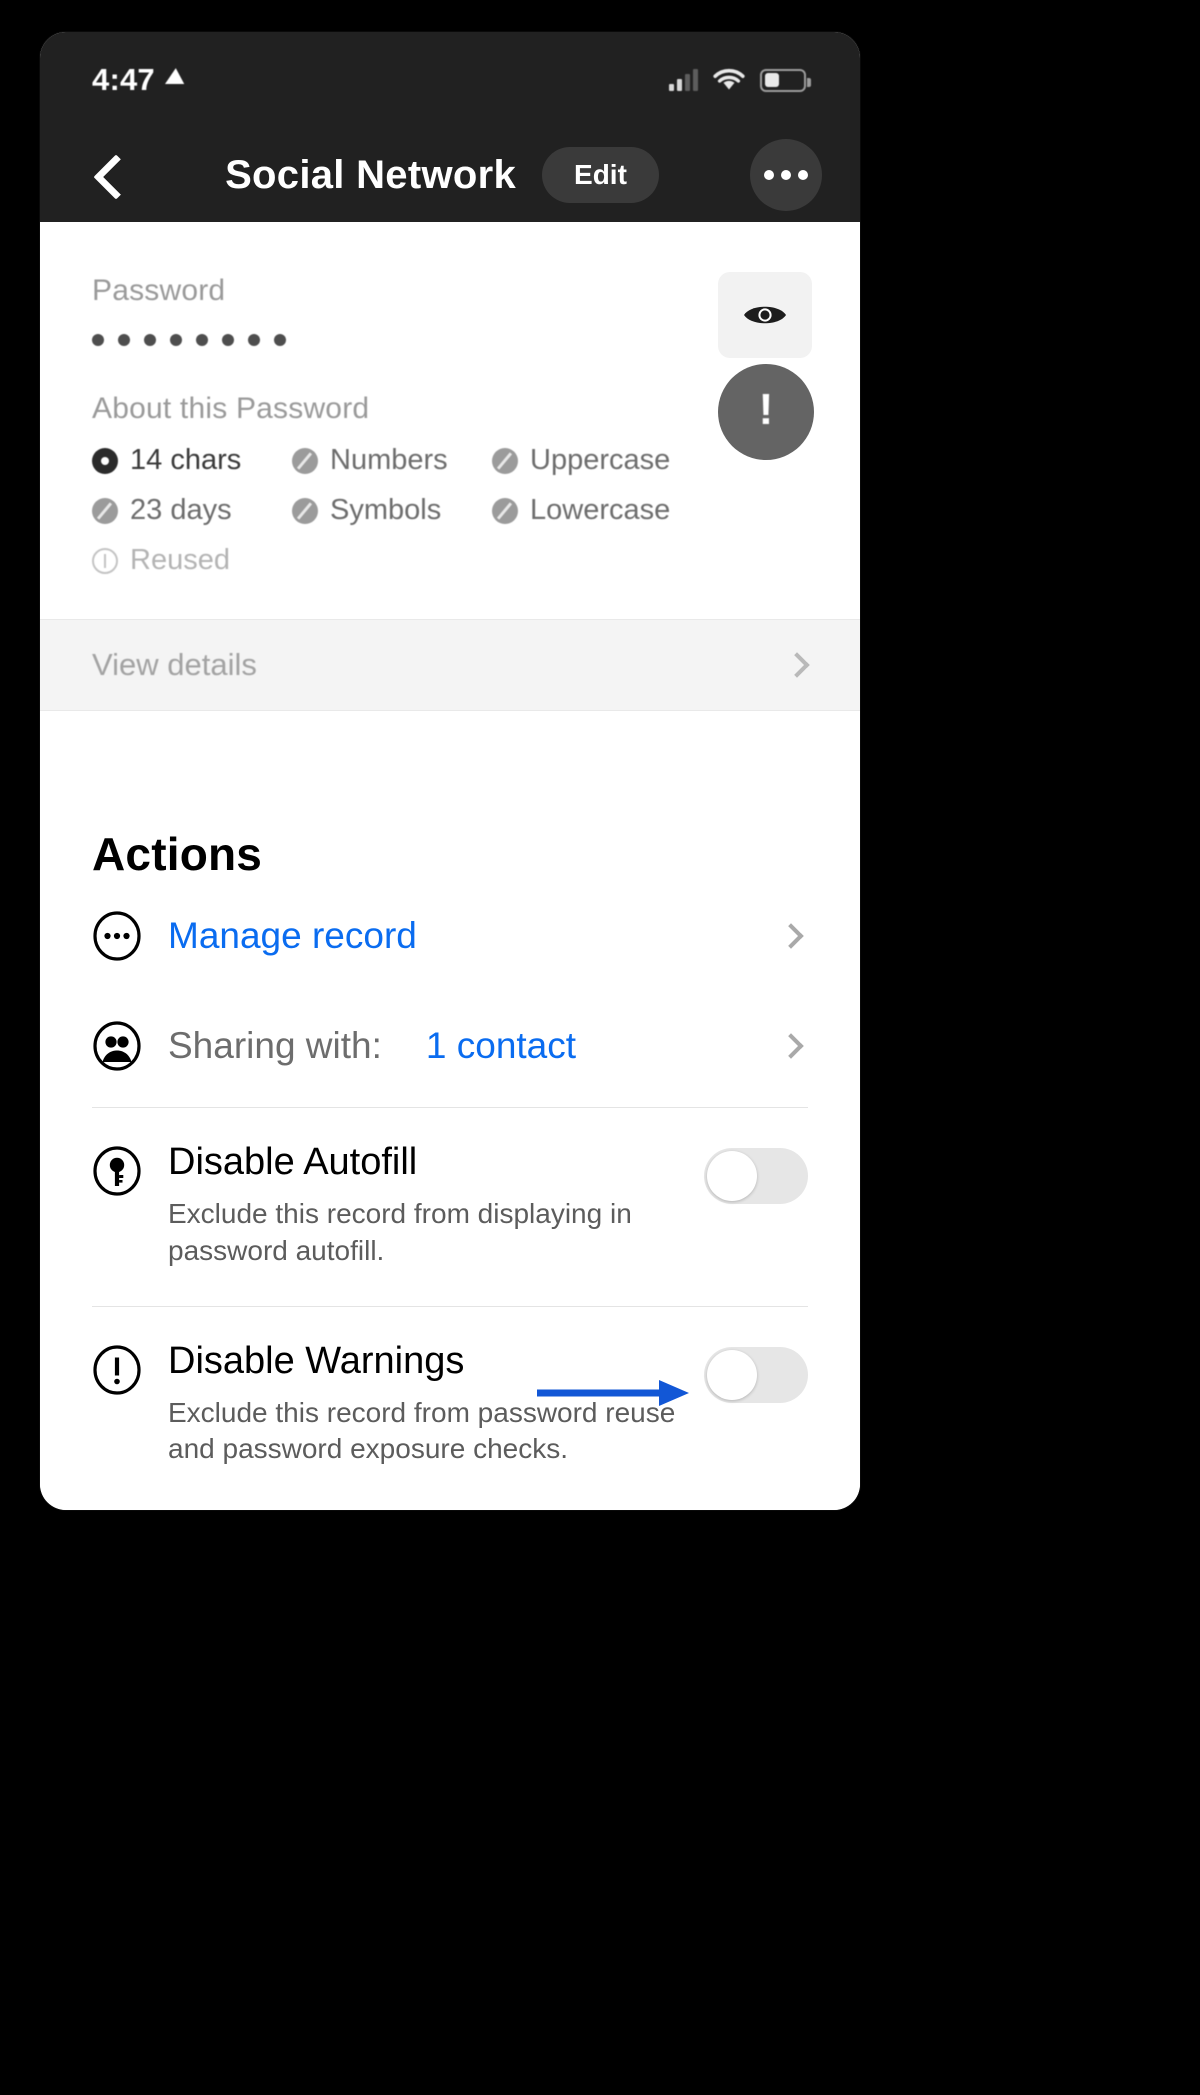 Image resolution: width=1200 pixels, height=2095 pixels. I want to click on ellipsis-circle-icon, so click(117, 936).